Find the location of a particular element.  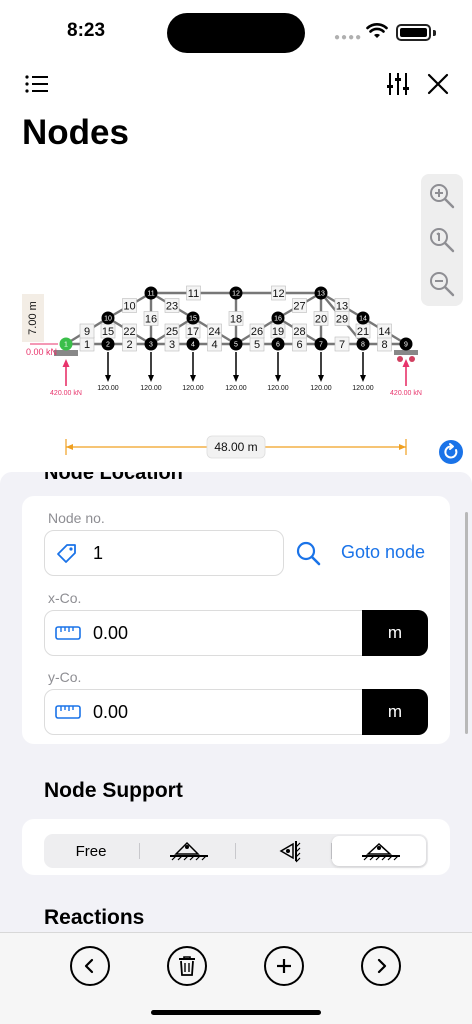

member-label: 28 is located at coordinates (299, 332).